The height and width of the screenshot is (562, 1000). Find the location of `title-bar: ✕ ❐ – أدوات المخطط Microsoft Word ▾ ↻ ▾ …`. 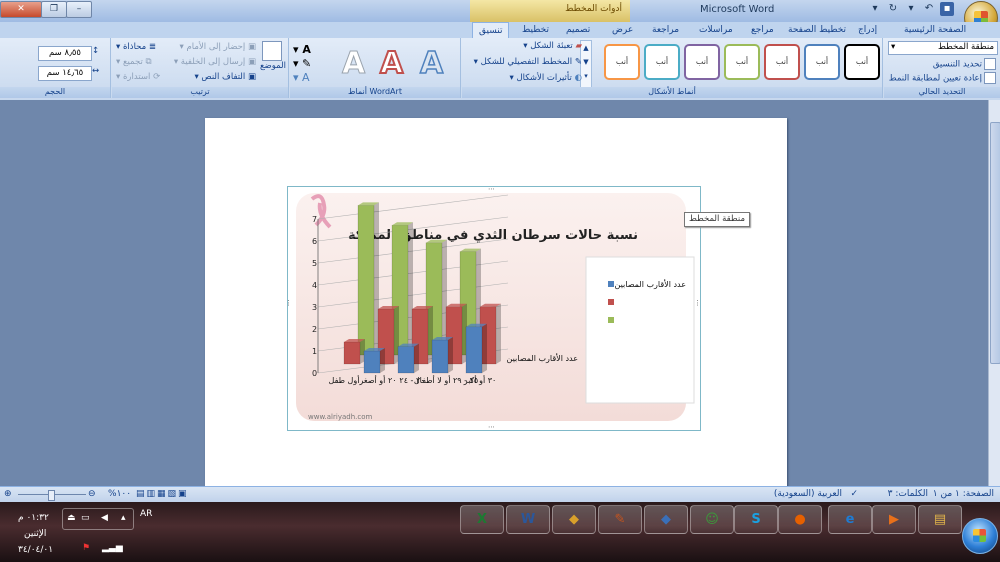

title-bar: ✕ ❐ – أدوات المخطط Microsoft Word ▾ ↻ ▾ … is located at coordinates (500, 17).